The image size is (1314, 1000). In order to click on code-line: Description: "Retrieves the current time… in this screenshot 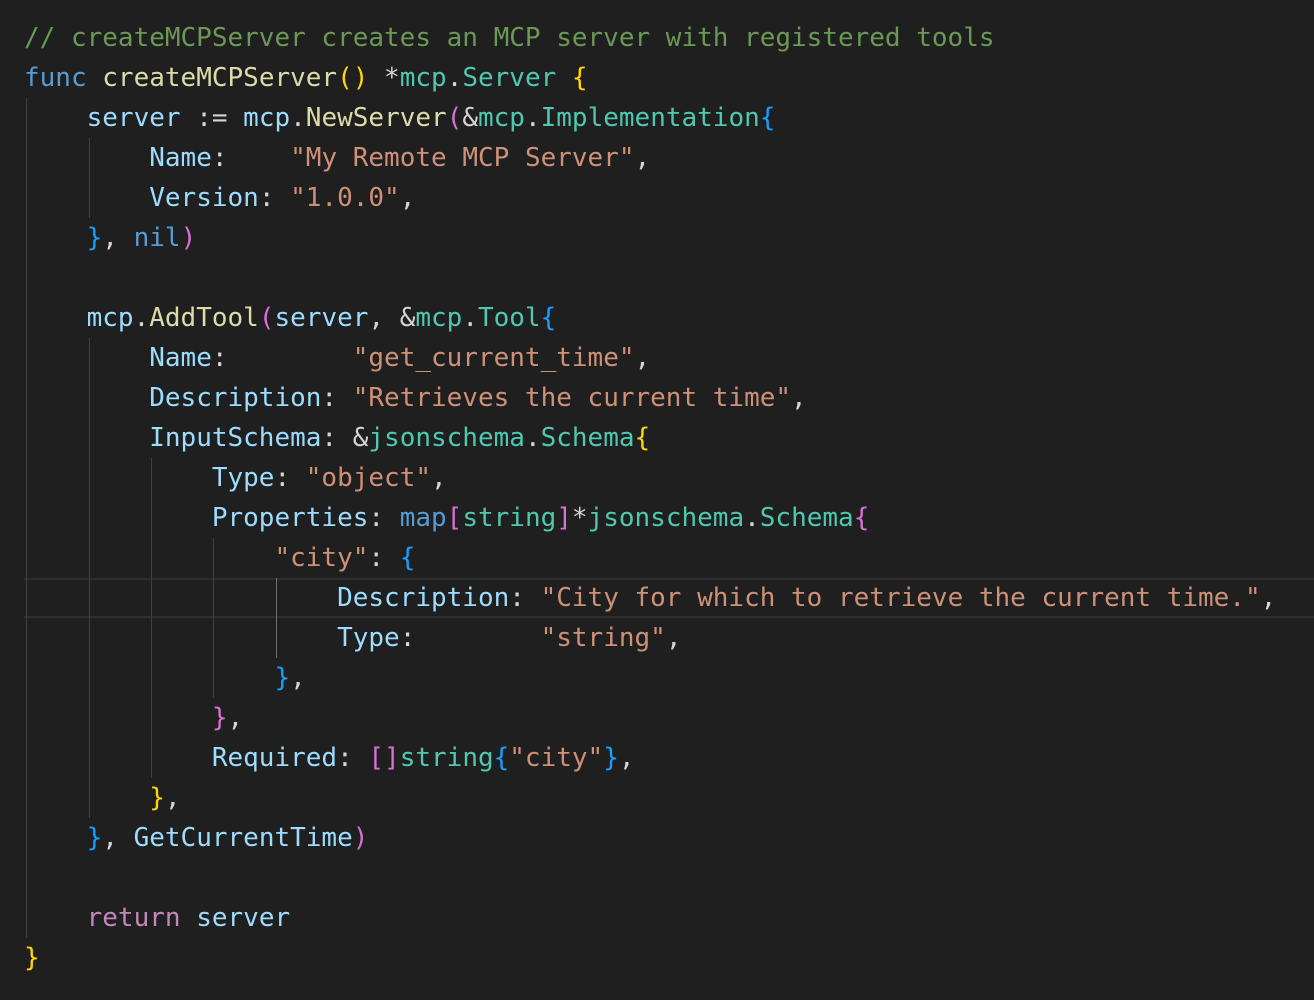, I will do `click(650, 398)`.